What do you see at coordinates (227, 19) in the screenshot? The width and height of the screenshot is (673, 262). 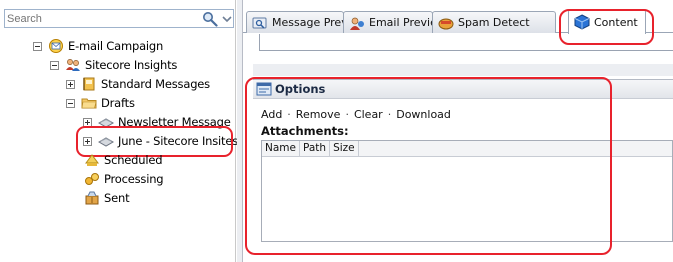 I see `chevron-down-icon` at bounding box center [227, 19].